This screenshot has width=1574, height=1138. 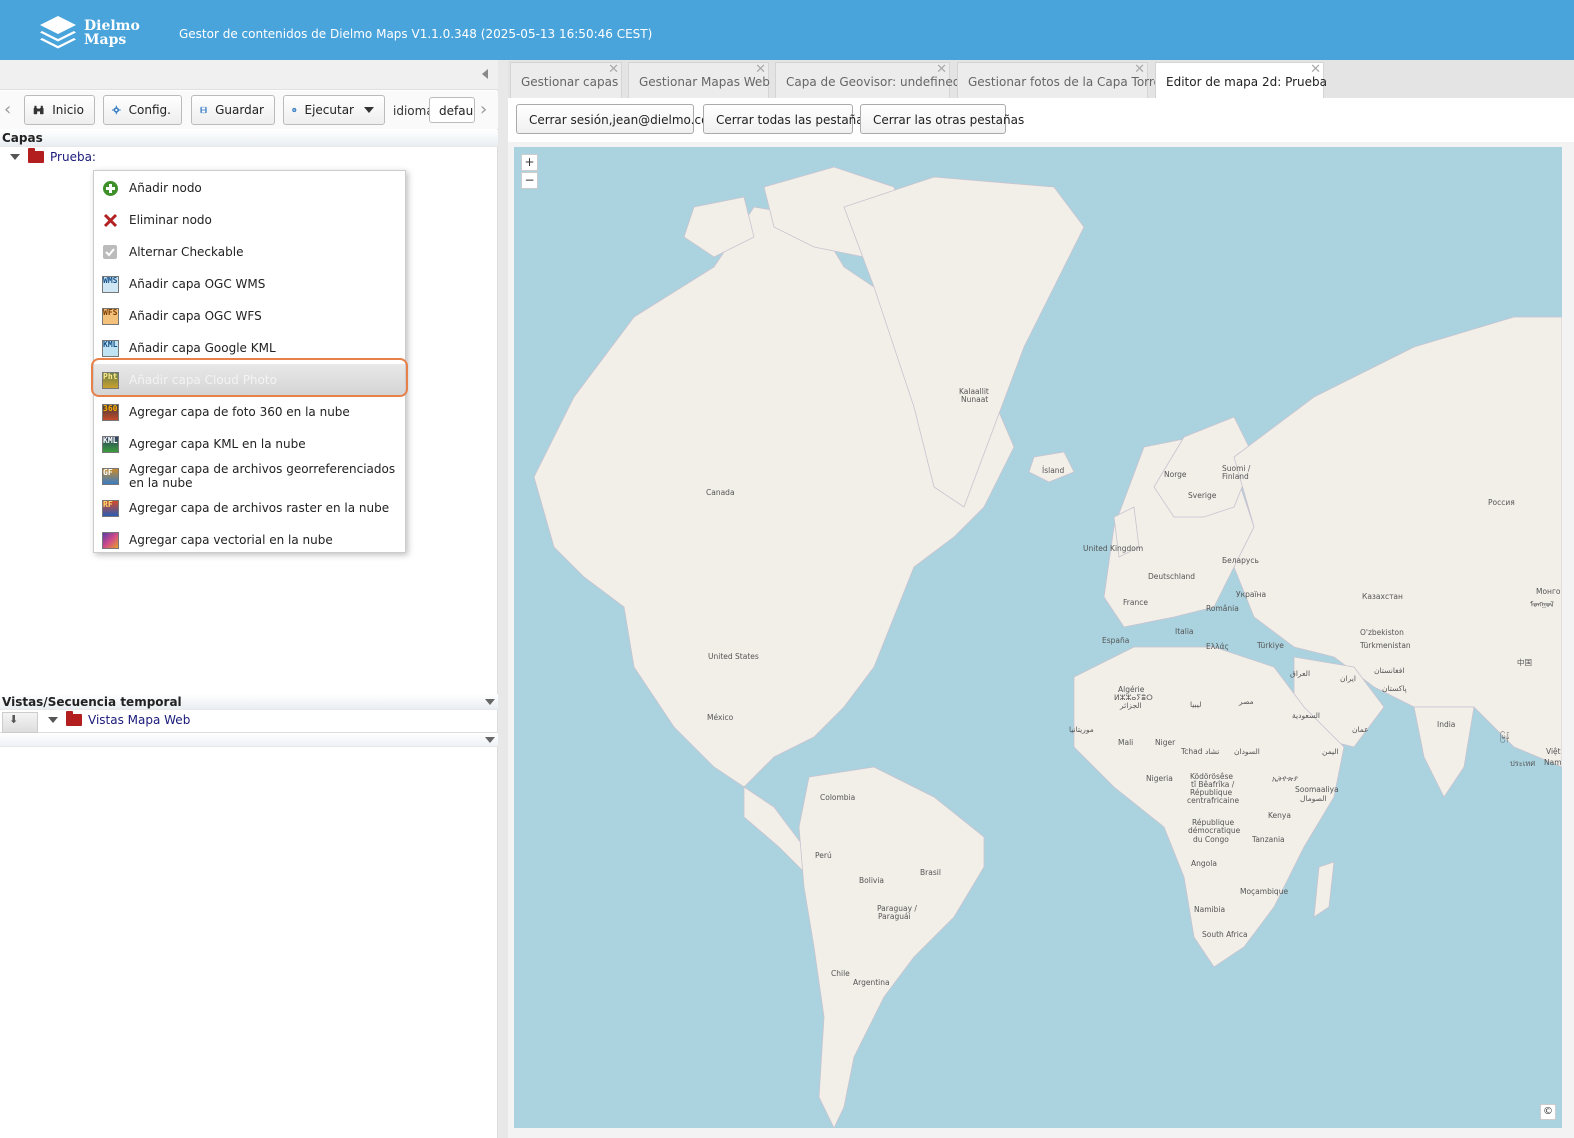 I want to click on map-label: India, so click(x=1446, y=724).